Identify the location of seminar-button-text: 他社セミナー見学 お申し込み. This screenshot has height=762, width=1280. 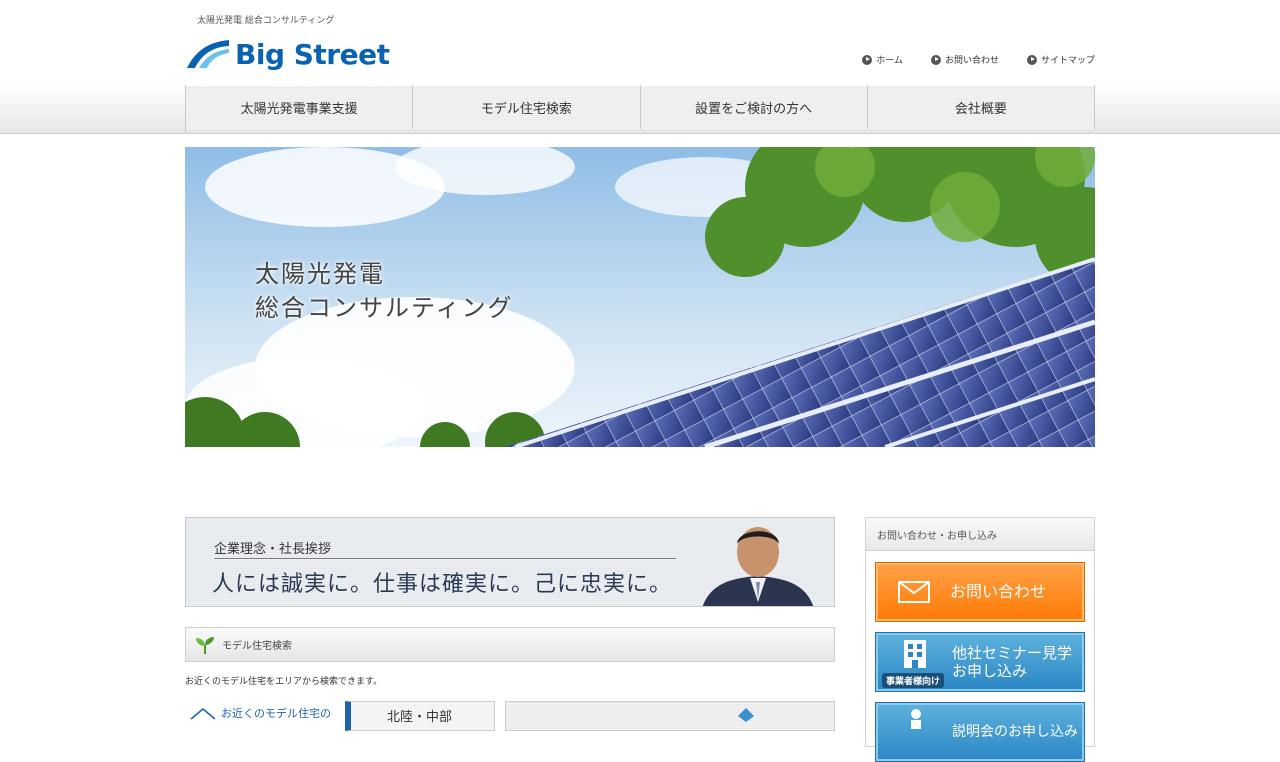
(1012, 662).